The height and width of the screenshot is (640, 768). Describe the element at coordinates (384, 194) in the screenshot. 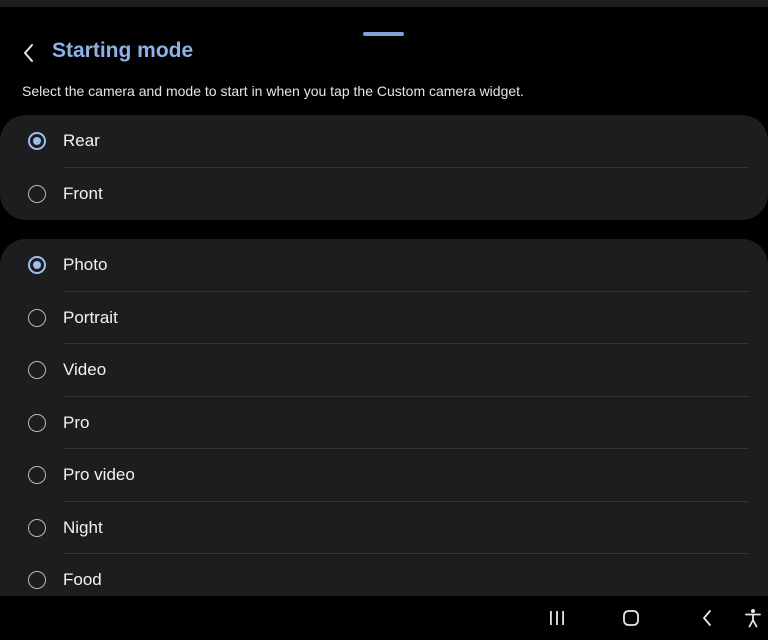

I see `radio-option-front: Front` at that location.